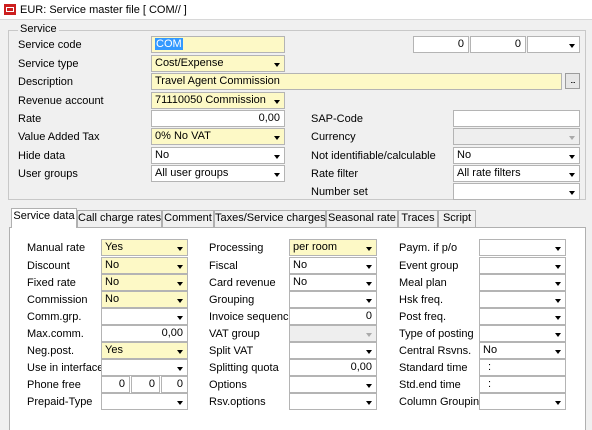  Describe the element at coordinates (269, 118) in the screenshot. I see `rate-value: 0,00` at that location.